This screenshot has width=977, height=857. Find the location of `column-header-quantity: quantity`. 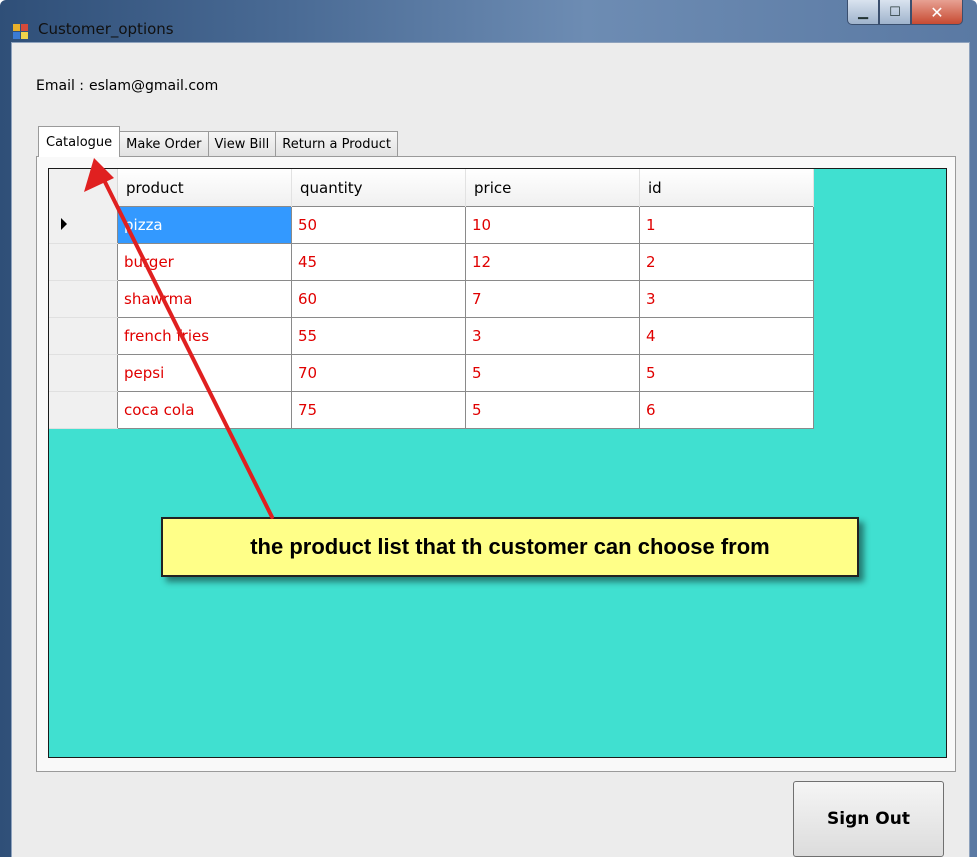

column-header-quantity: quantity is located at coordinates (378, 188).